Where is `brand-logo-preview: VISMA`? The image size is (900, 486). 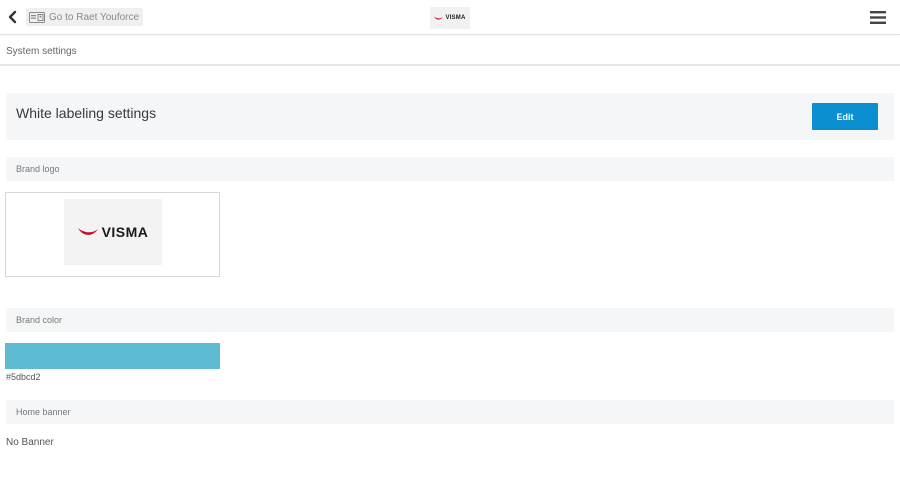 brand-logo-preview: VISMA is located at coordinates (112, 234).